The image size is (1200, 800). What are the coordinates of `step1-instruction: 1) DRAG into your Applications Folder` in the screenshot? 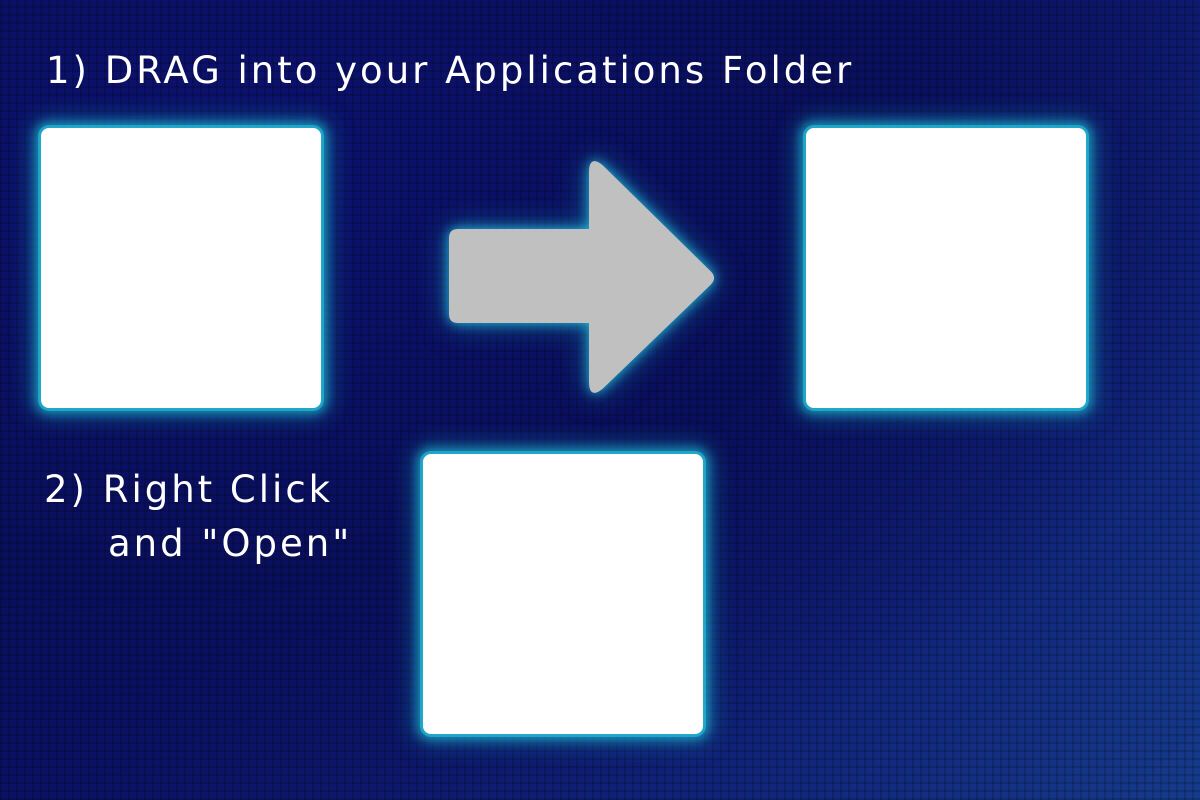 It's located at (450, 70).